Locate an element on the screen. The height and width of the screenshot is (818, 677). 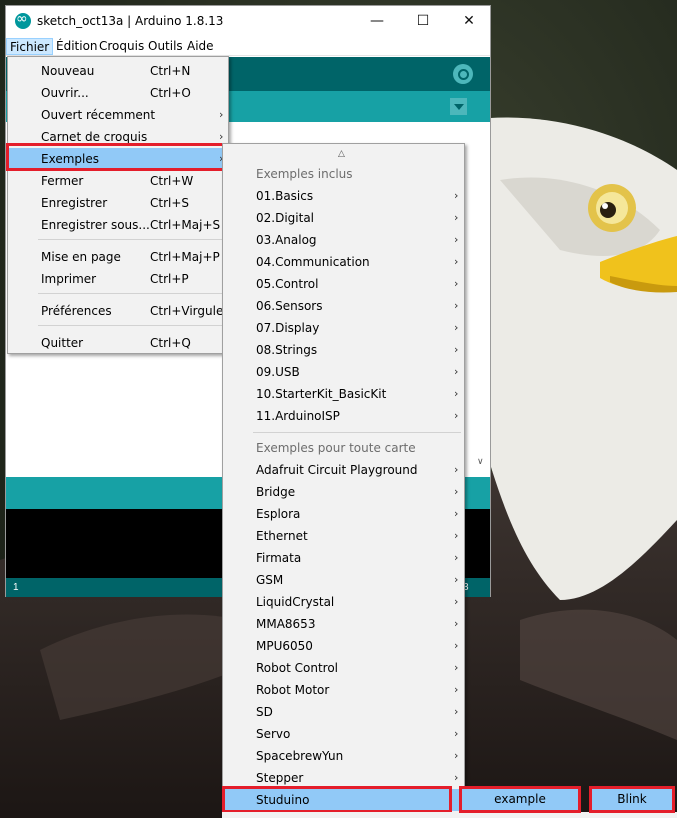
minimize-button: — is located at coordinates (377, 21).